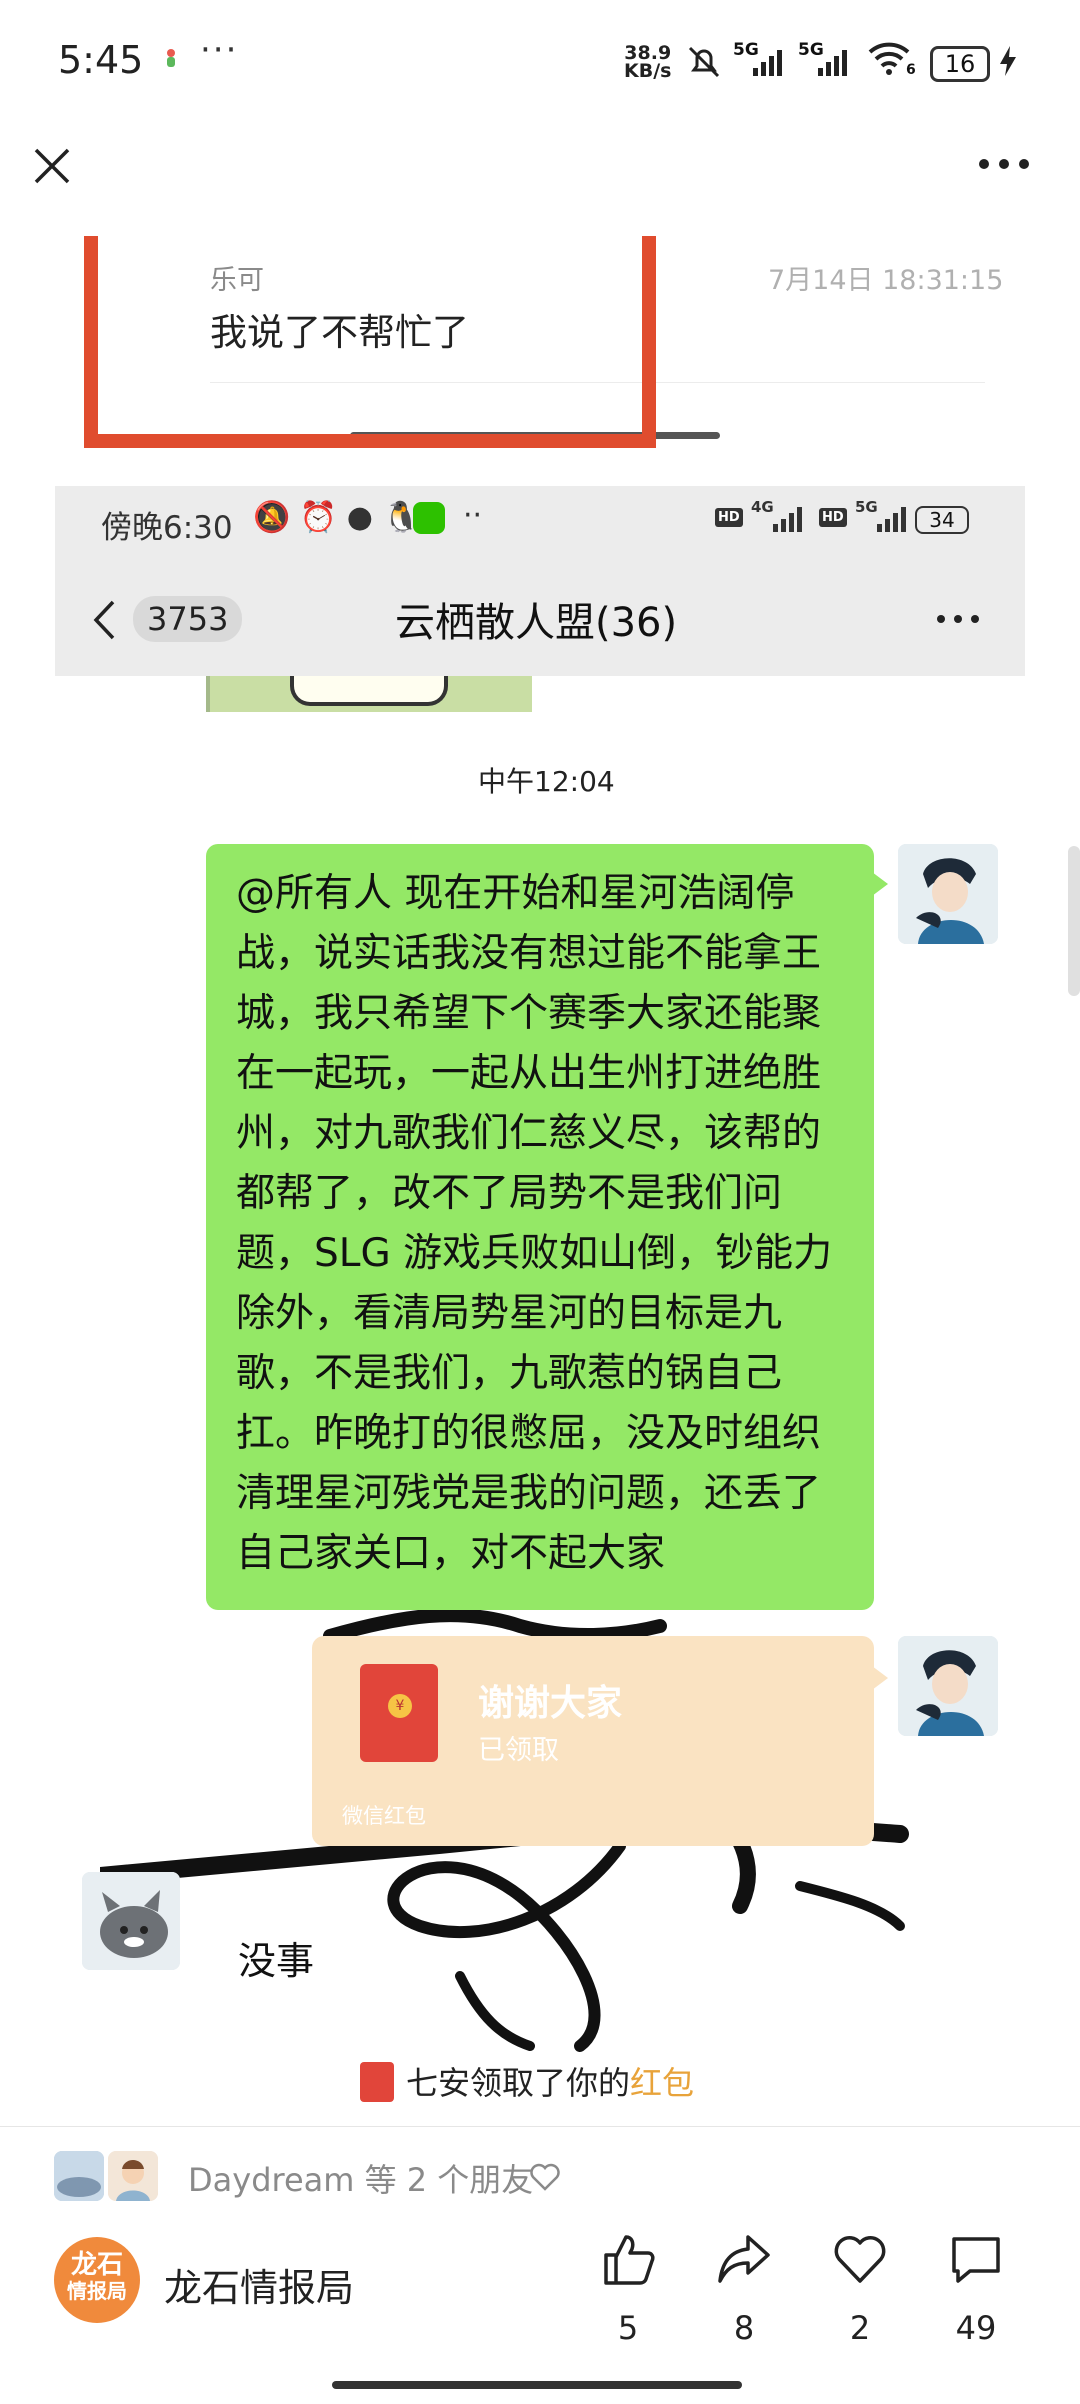 The height and width of the screenshot is (2404, 1080). What do you see at coordinates (958, 619) in the screenshot?
I see `inner-more-options-icon` at bounding box center [958, 619].